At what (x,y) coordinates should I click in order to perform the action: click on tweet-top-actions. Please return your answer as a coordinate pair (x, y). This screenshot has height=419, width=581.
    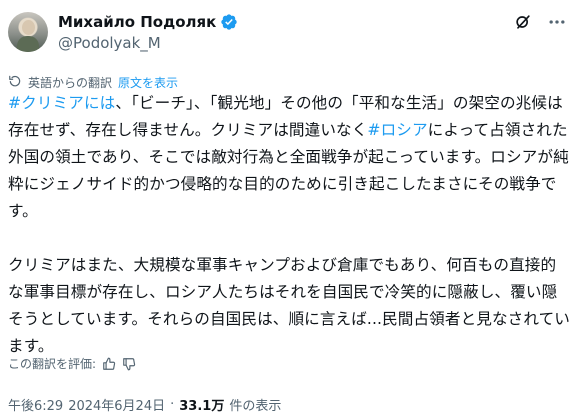
    Looking at the image, I should click on (540, 22).